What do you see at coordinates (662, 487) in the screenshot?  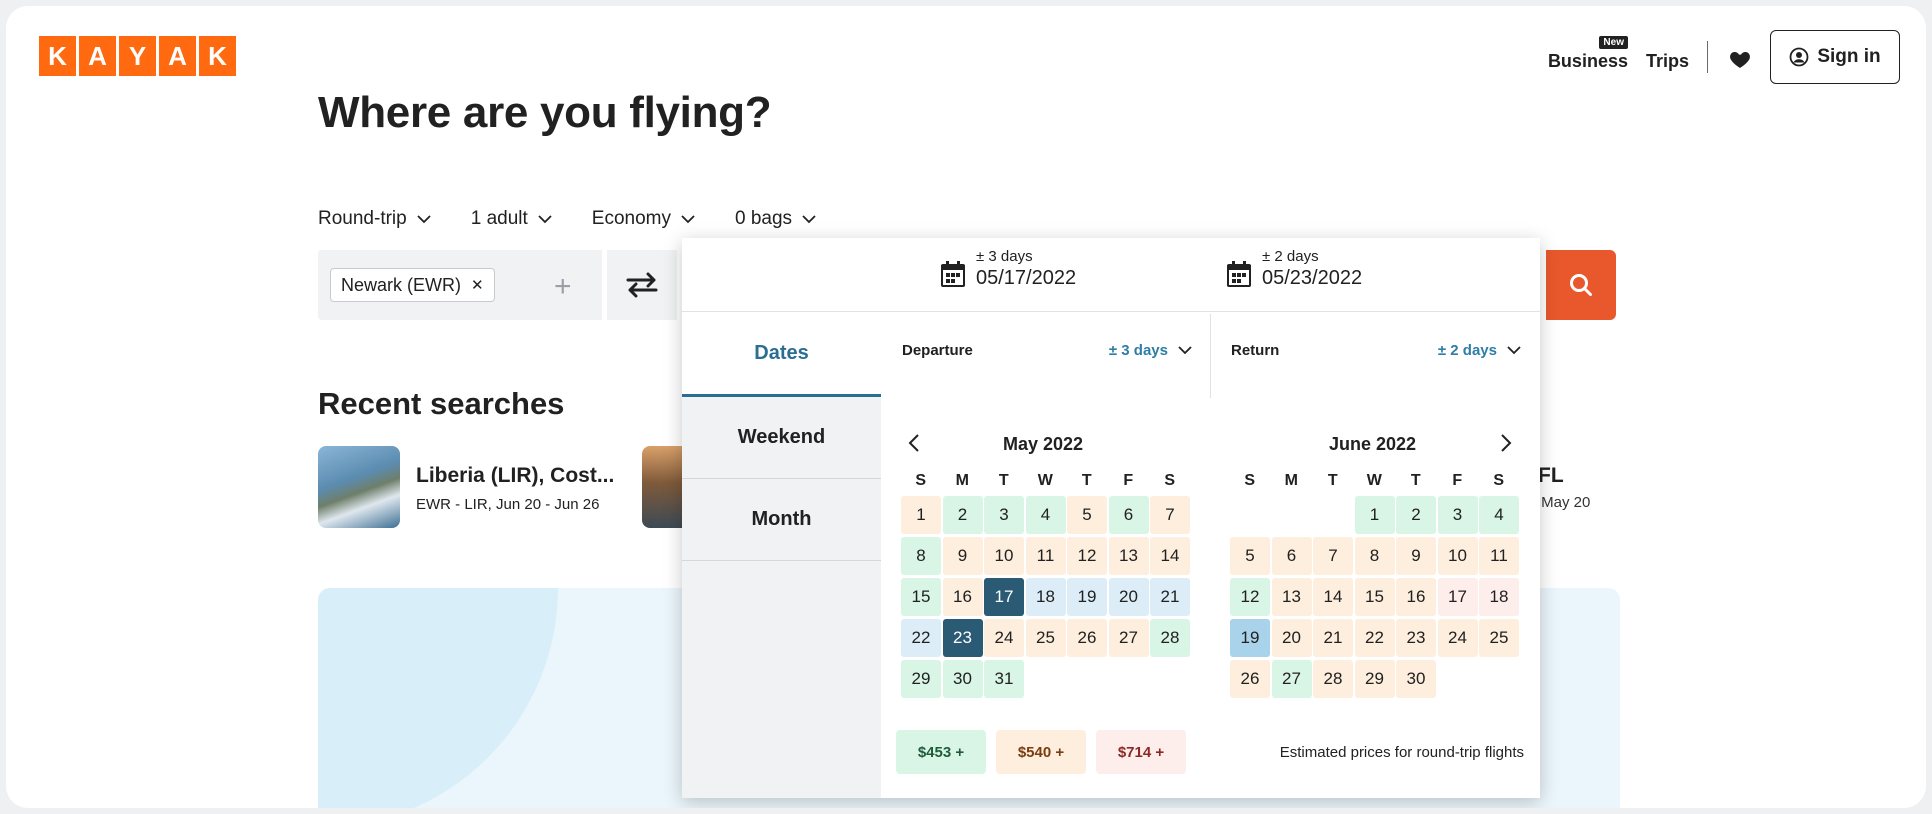 I see `recent-search-card` at bounding box center [662, 487].